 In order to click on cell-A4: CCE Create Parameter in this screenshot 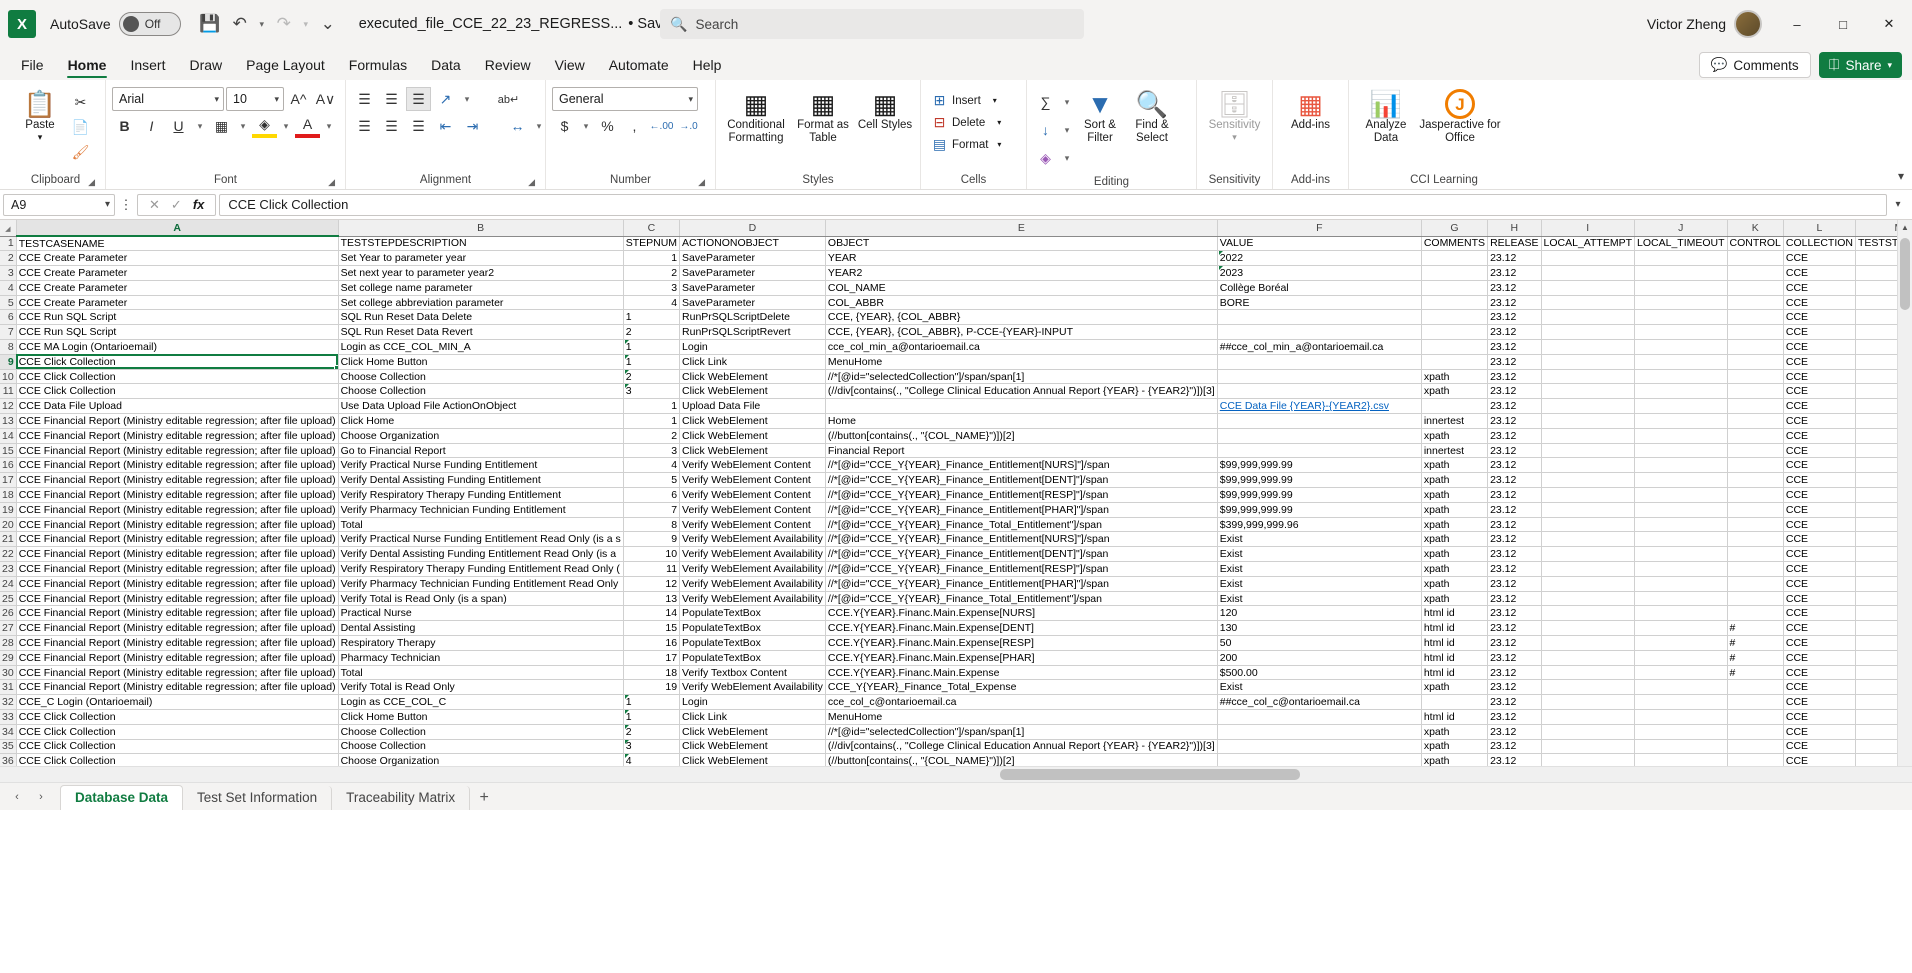, I will do `click(177, 288)`.